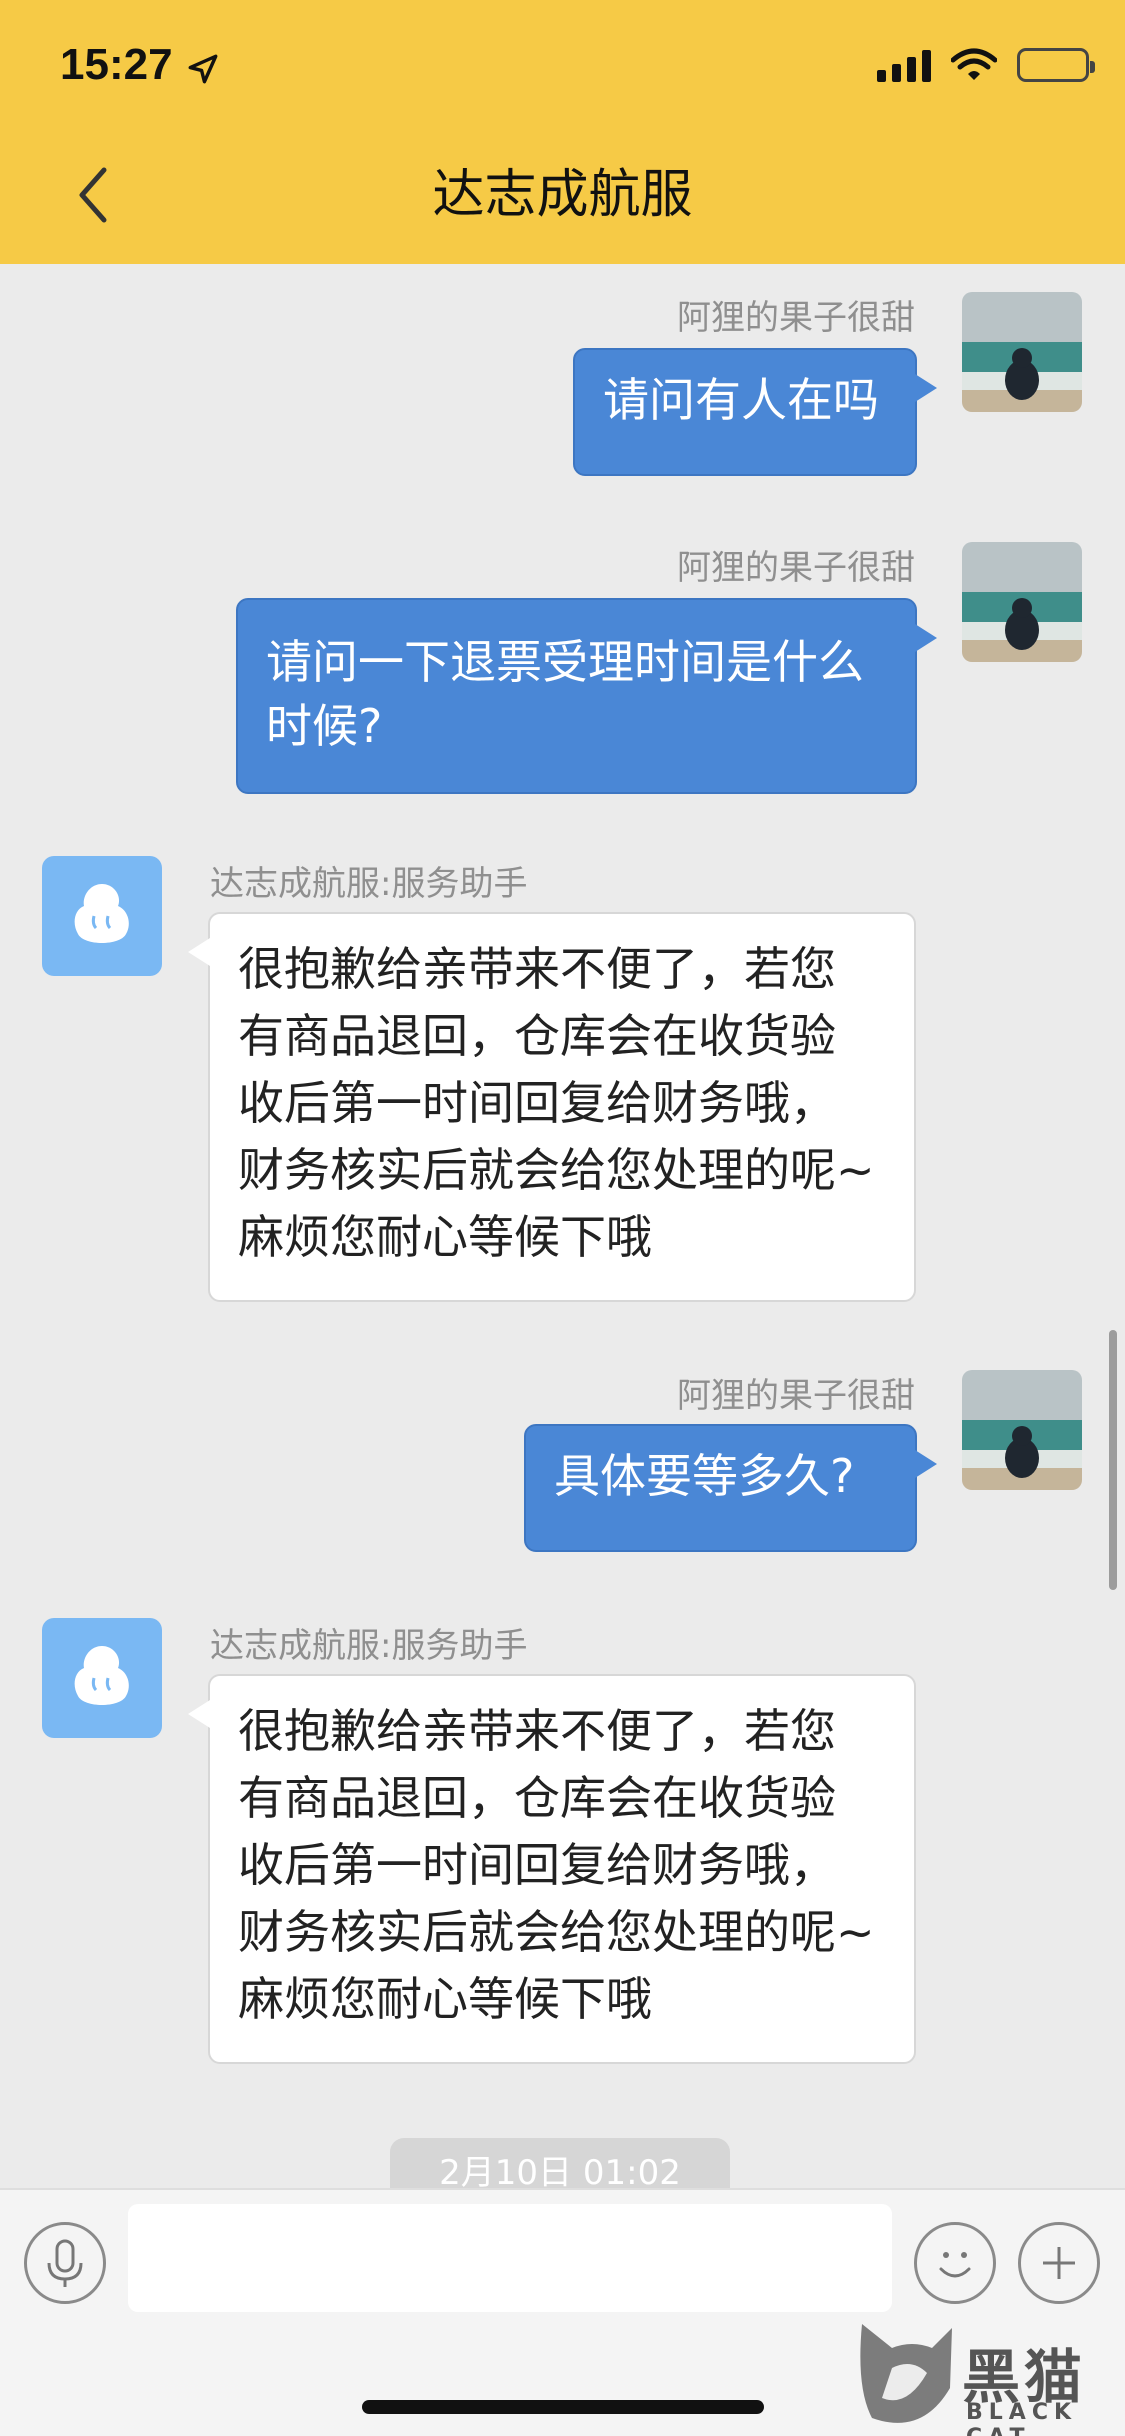 This screenshot has width=1125, height=2436. What do you see at coordinates (741, 400) in the screenshot?
I see `message-text: 请问有人在吗` at bounding box center [741, 400].